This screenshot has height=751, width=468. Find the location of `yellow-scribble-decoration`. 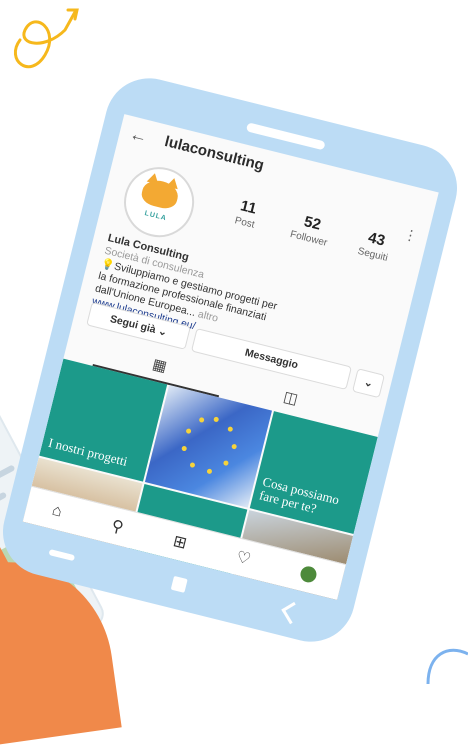

yellow-scribble-decoration is located at coordinates (46, 38).